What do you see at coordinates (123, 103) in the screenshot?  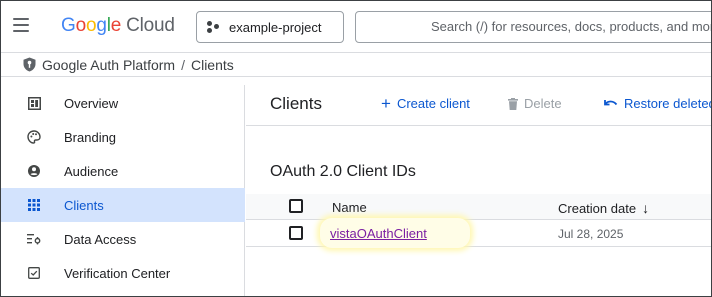 I see `sidebar-item-overview: Overview` at bounding box center [123, 103].